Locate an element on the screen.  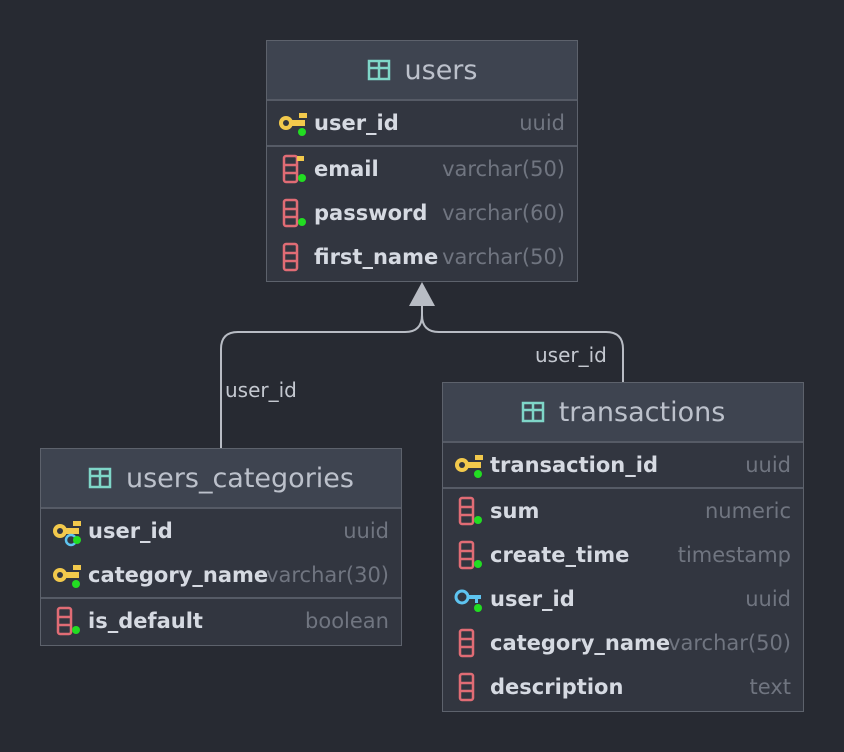
primary-foreign-key-icon is located at coordinates (67, 534).